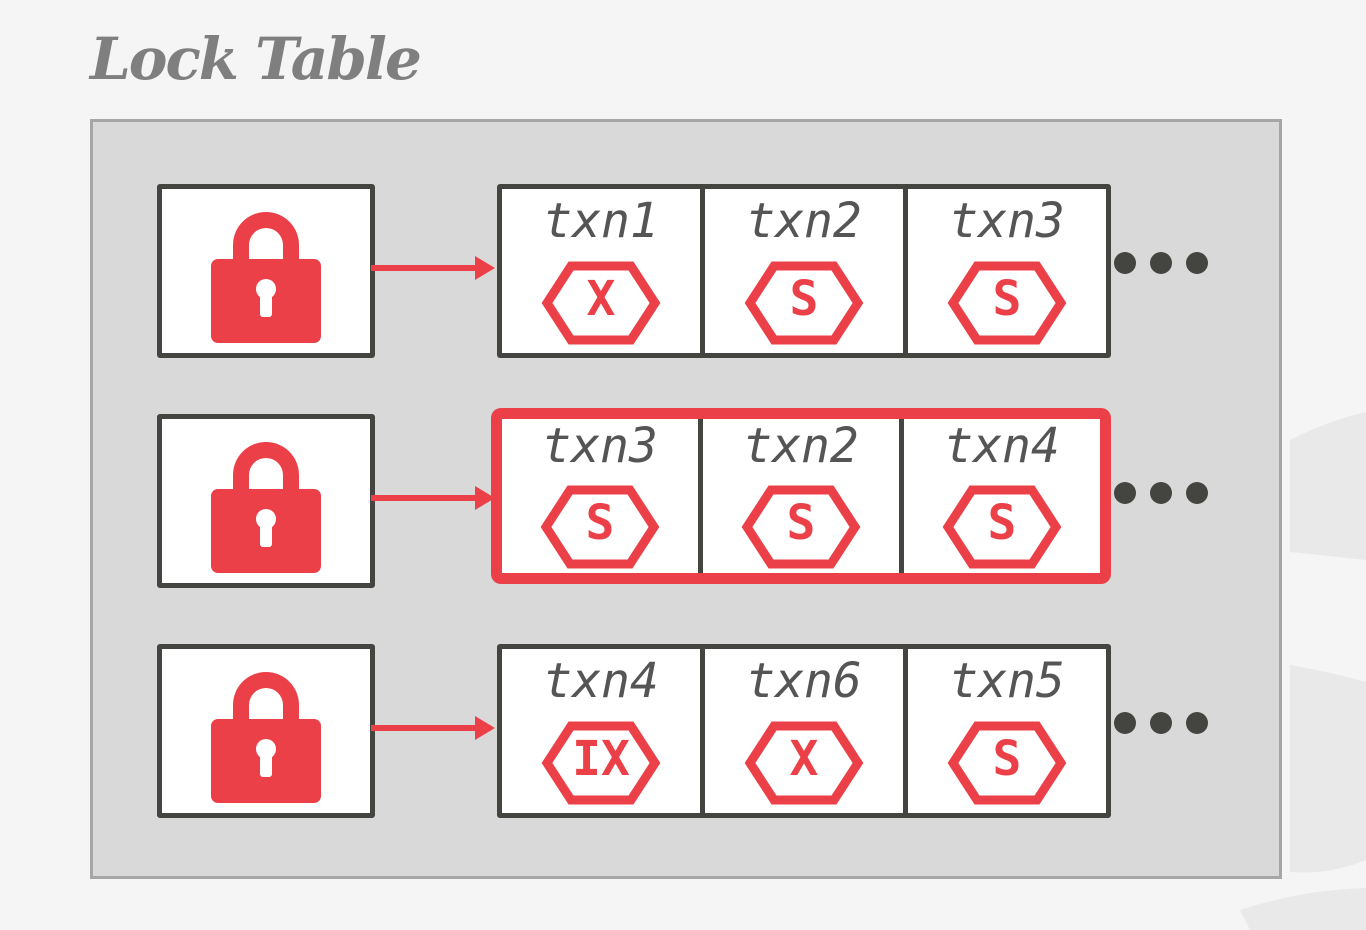 This screenshot has height=930, width=1366. What do you see at coordinates (601, 759) in the screenshot?
I see `lock-mode: IX` at bounding box center [601, 759].